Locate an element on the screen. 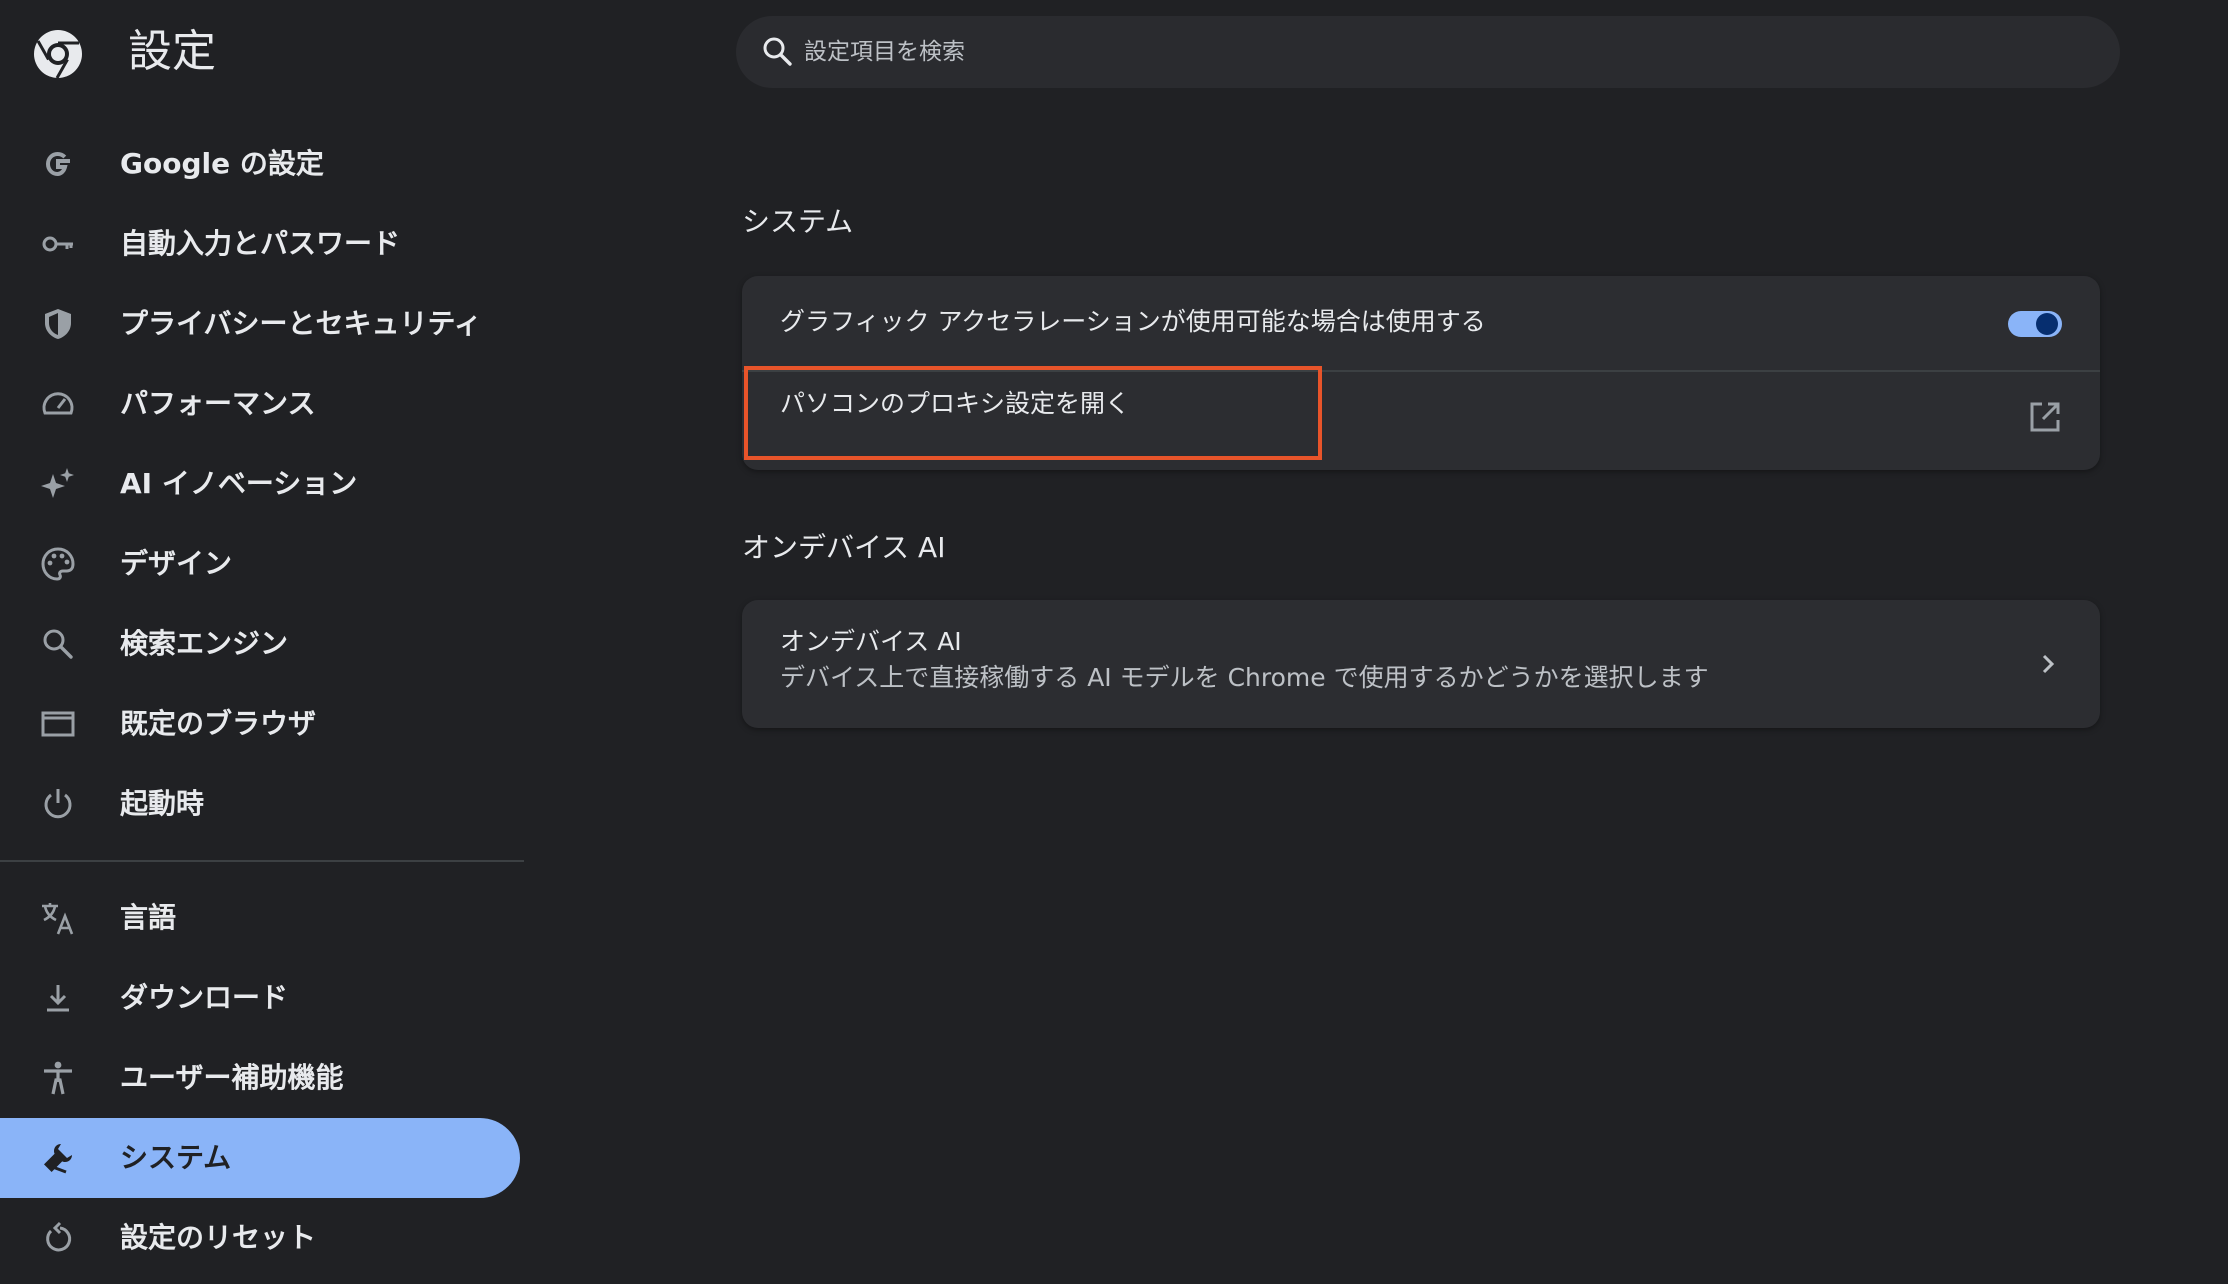 The width and height of the screenshot is (2228, 1284). sidebar-item-design: デザイン is located at coordinates (260, 564).